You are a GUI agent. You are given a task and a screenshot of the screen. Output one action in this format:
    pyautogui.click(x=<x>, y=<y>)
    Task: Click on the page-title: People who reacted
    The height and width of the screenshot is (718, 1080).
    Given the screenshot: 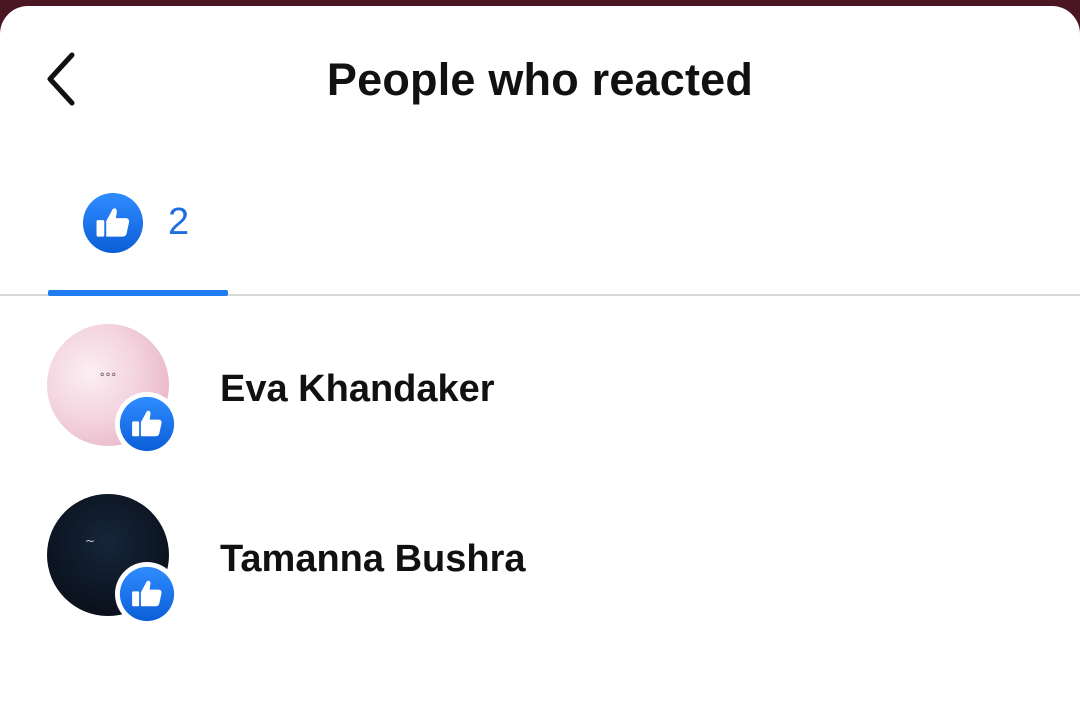 What is the action you would take?
    pyautogui.click(x=540, y=79)
    